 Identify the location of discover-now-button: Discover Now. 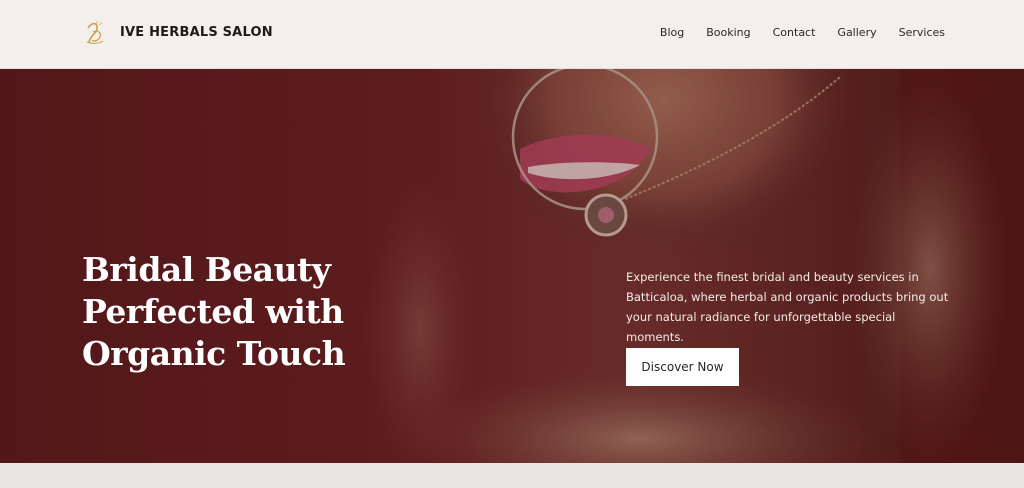
(682, 367).